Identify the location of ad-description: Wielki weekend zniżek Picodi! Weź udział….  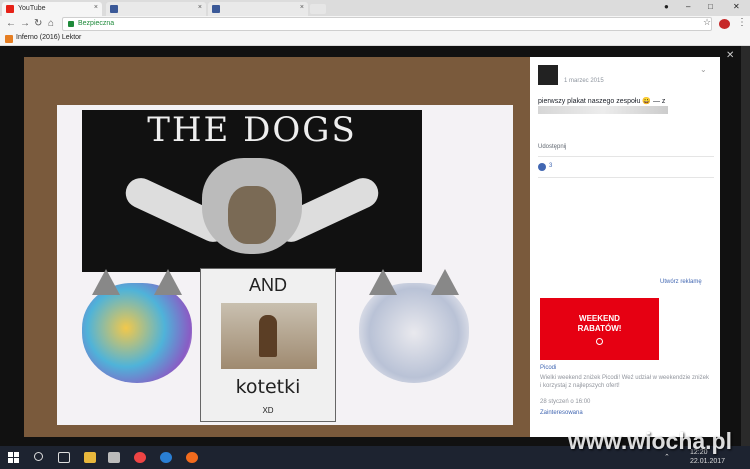
(624, 382).